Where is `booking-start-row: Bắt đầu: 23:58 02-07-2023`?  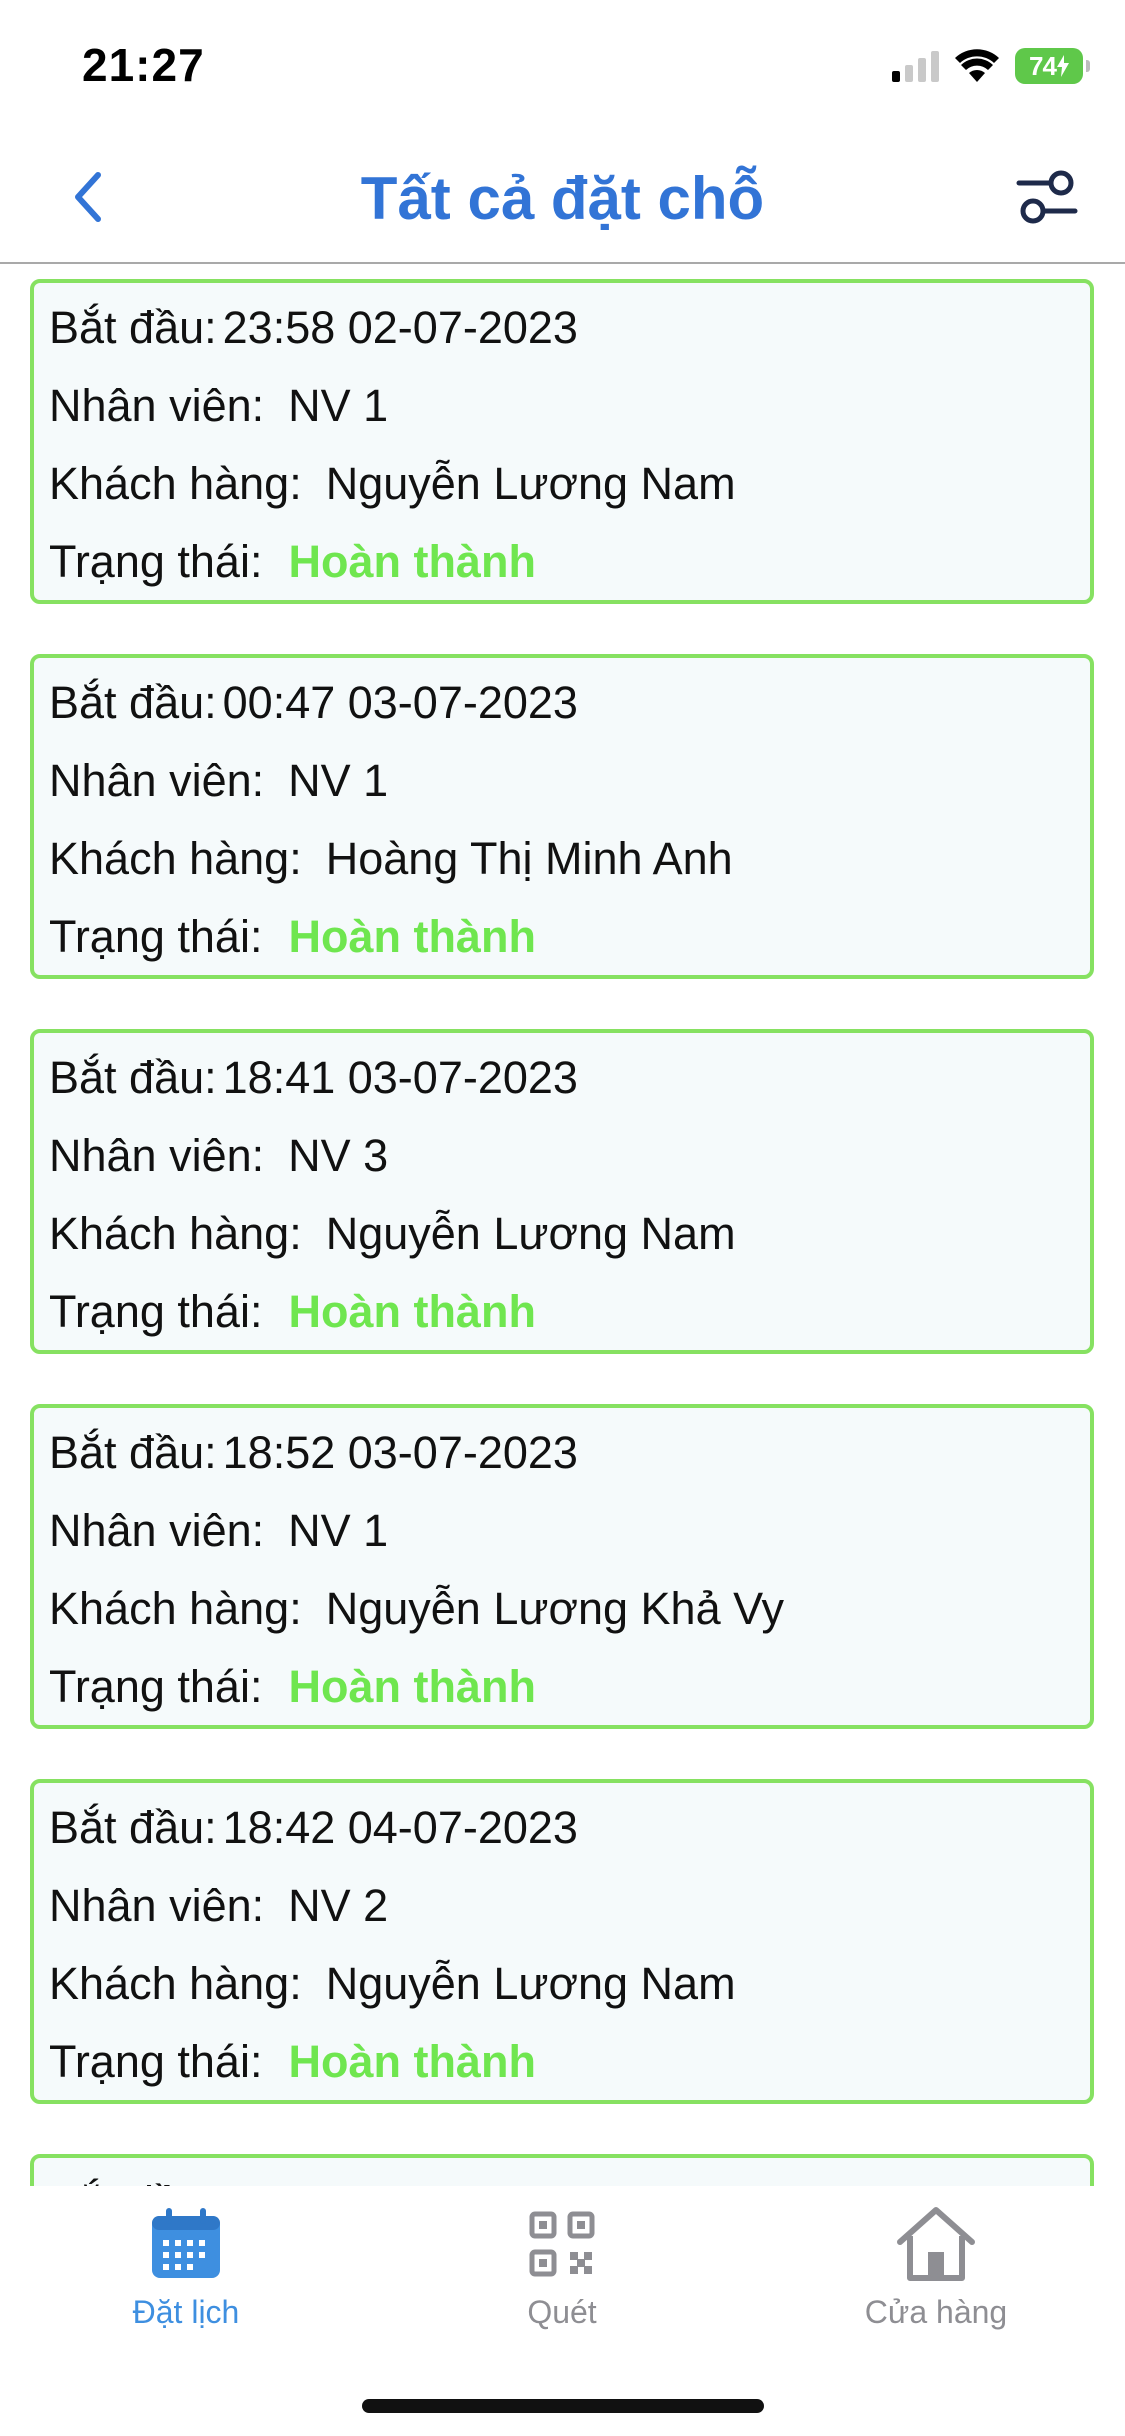 booking-start-row: Bắt đầu: 23:58 02-07-2023 is located at coordinates (313, 328).